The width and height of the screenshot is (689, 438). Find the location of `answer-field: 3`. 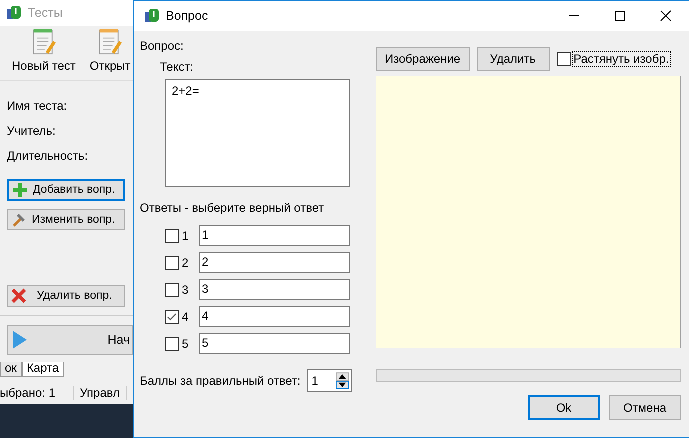

answer-field: 3 is located at coordinates (274, 289).